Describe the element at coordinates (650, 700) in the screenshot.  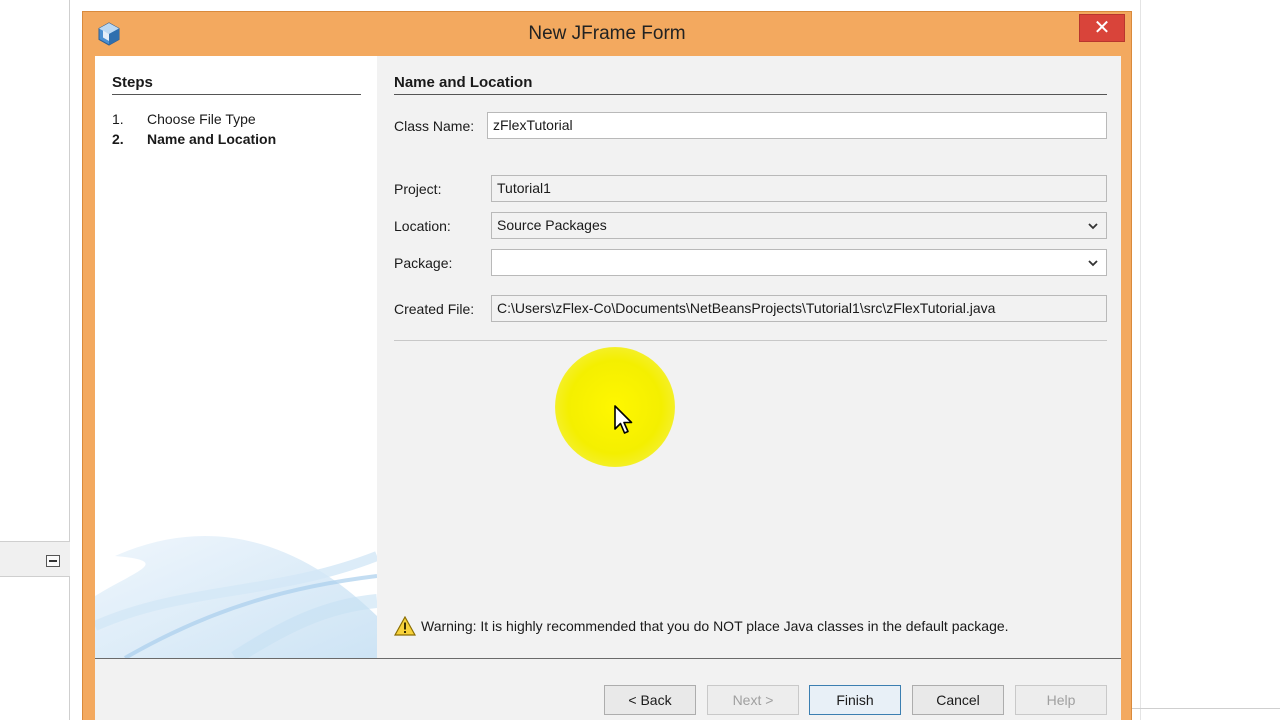
I see `back-button: < Back` at that location.